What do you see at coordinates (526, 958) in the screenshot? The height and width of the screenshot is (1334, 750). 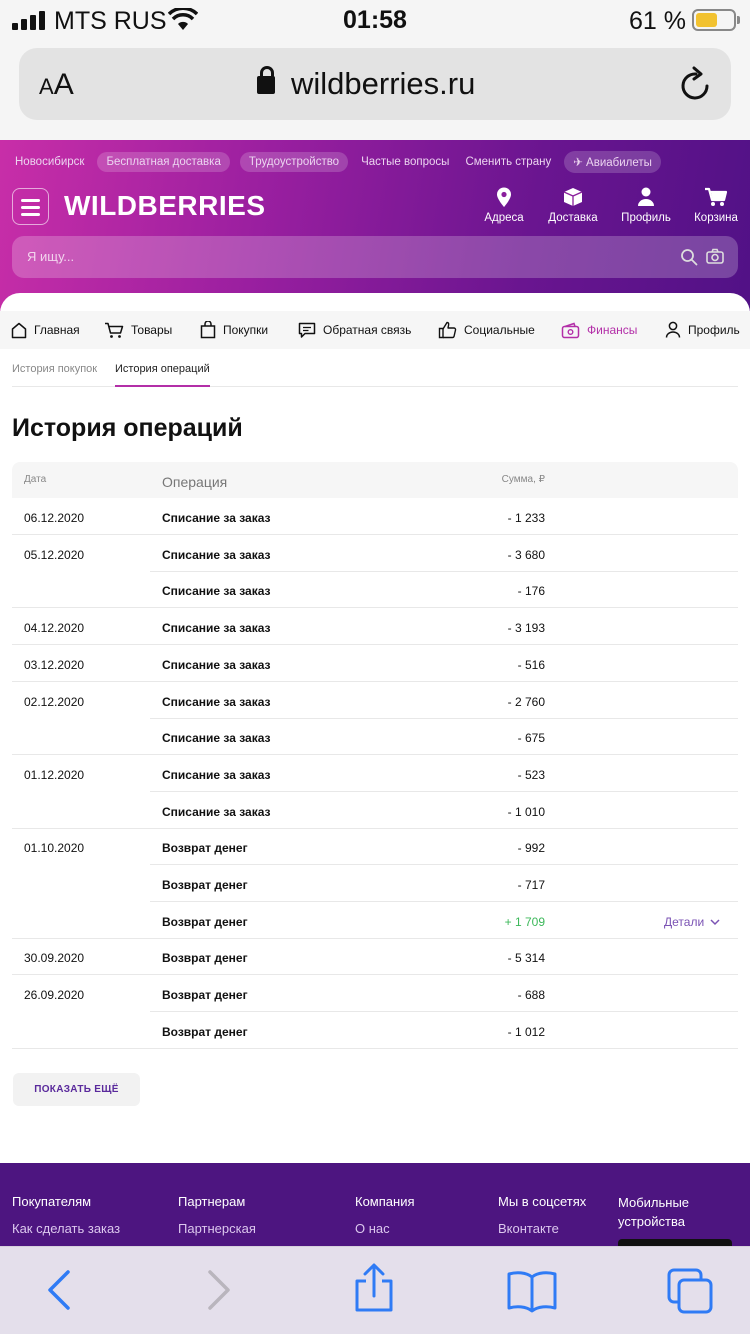 I see `row-sum: - 5 314` at bounding box center [526, 958].